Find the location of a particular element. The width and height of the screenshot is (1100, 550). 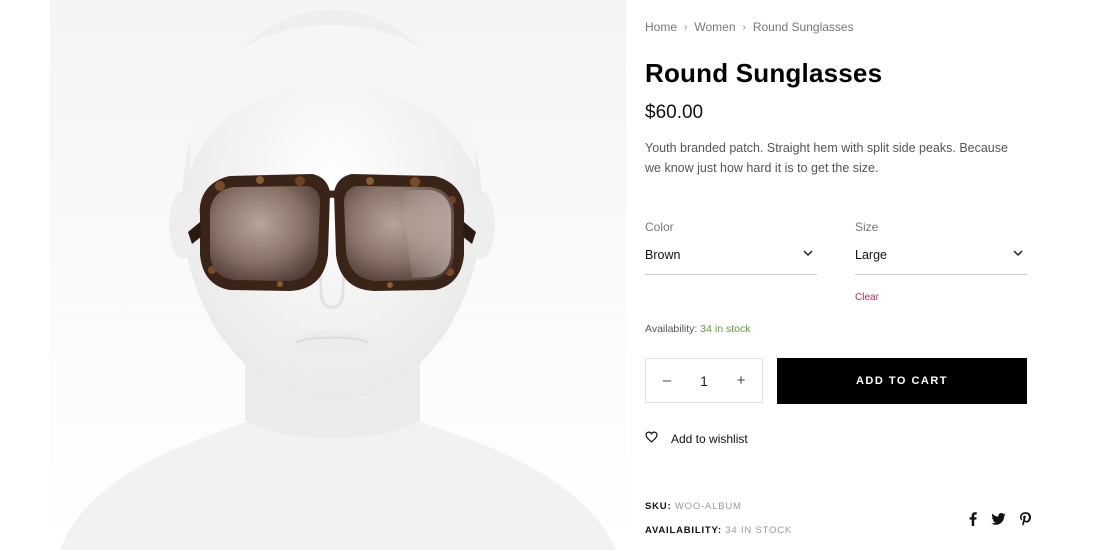

clear-variations-link: Clear is located at coordinates (867, 297).